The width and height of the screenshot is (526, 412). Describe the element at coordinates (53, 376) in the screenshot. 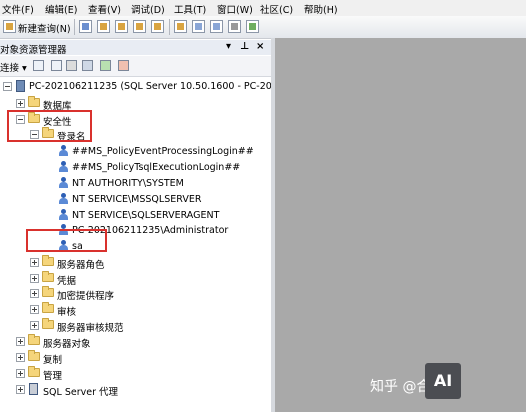

I see `folder-label: 管理` at that location.